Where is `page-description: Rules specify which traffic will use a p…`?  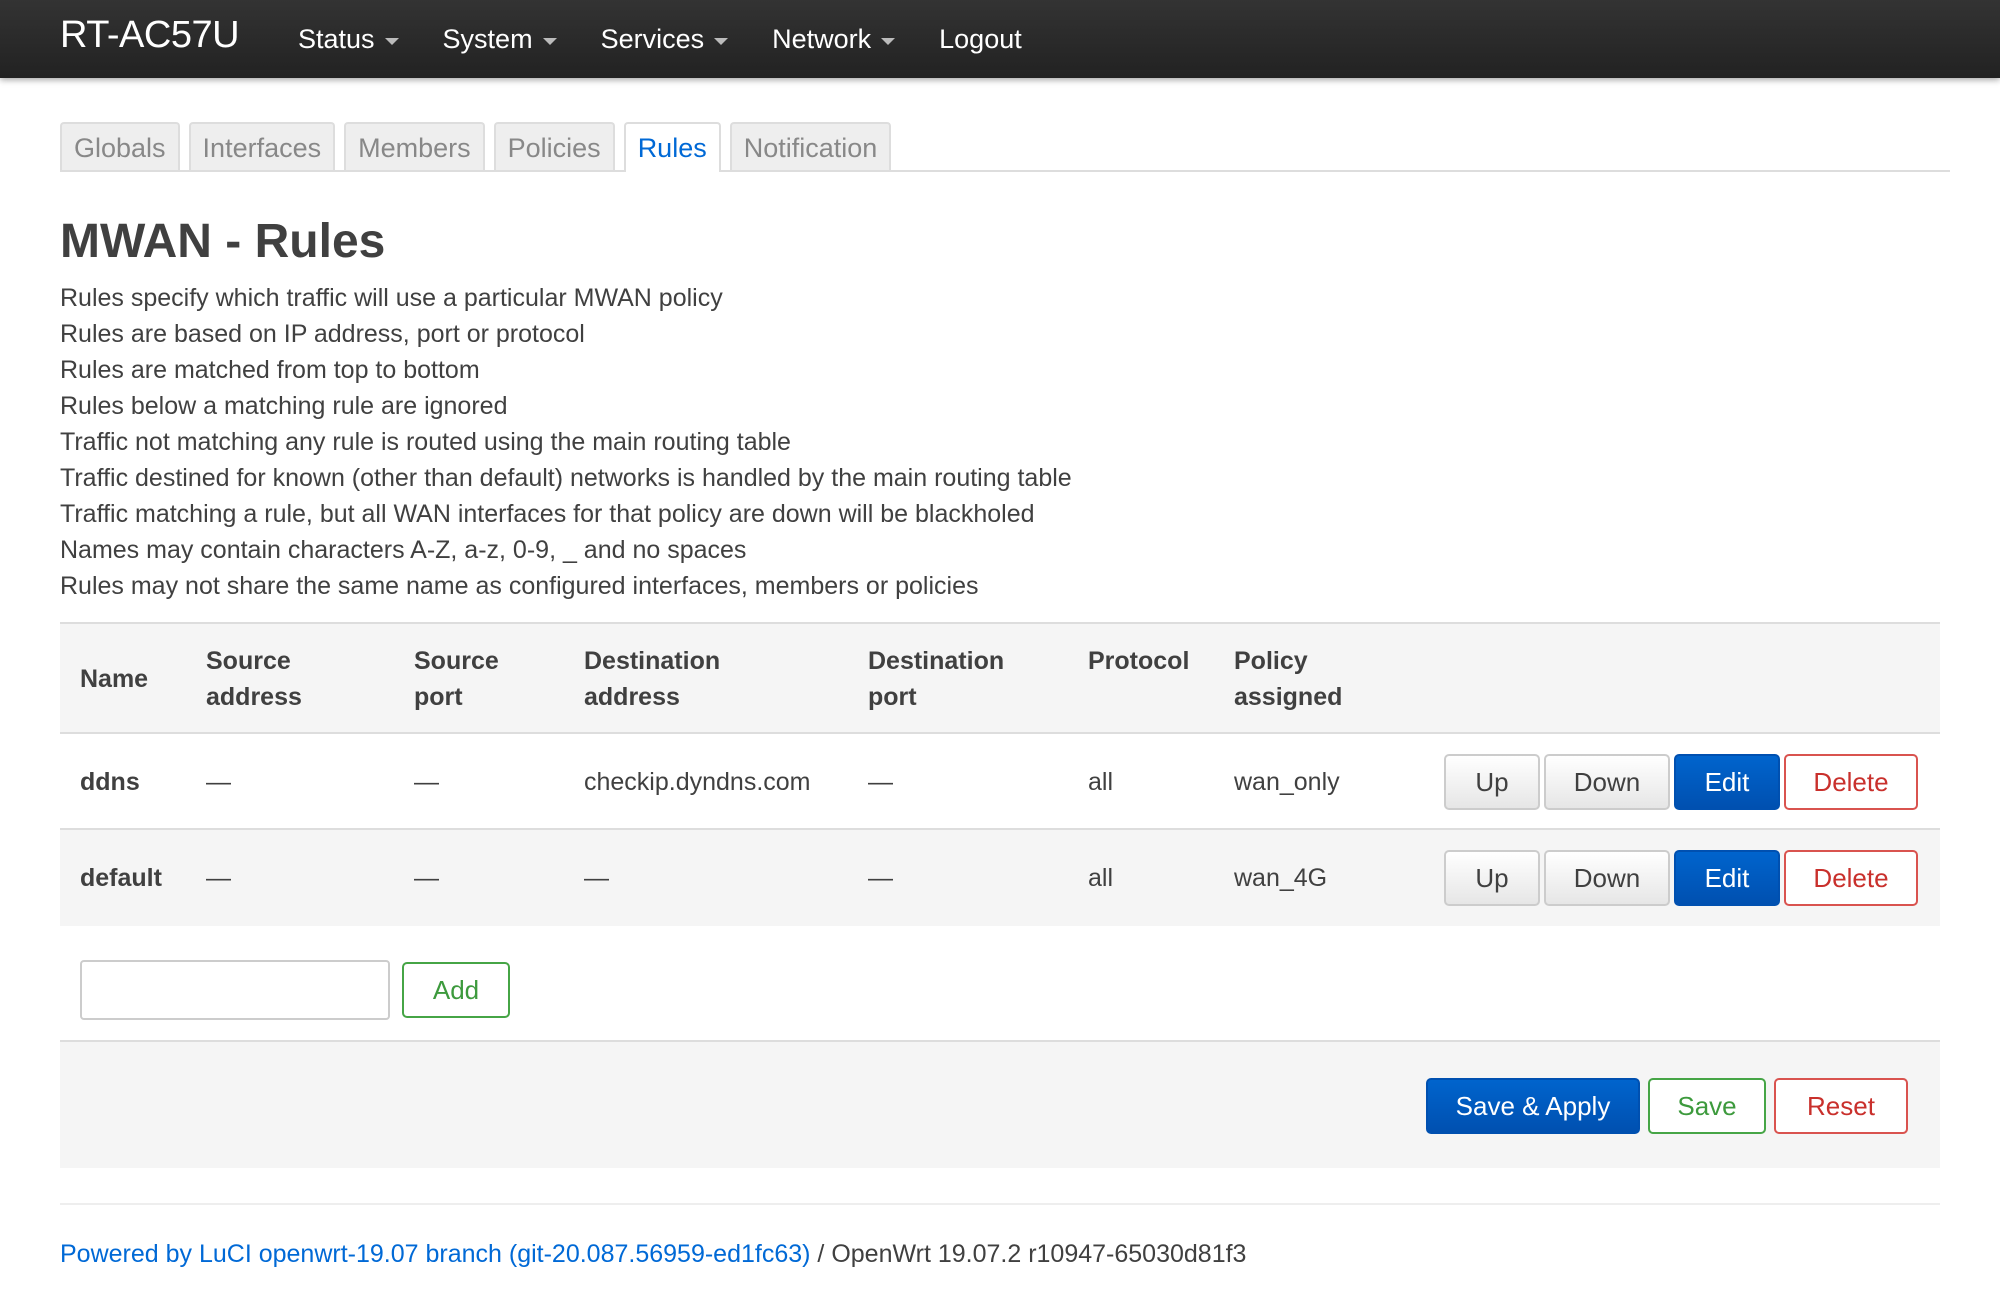
page-description: Rules specify which traffic will use a p… is located at coordinates (566, 442).